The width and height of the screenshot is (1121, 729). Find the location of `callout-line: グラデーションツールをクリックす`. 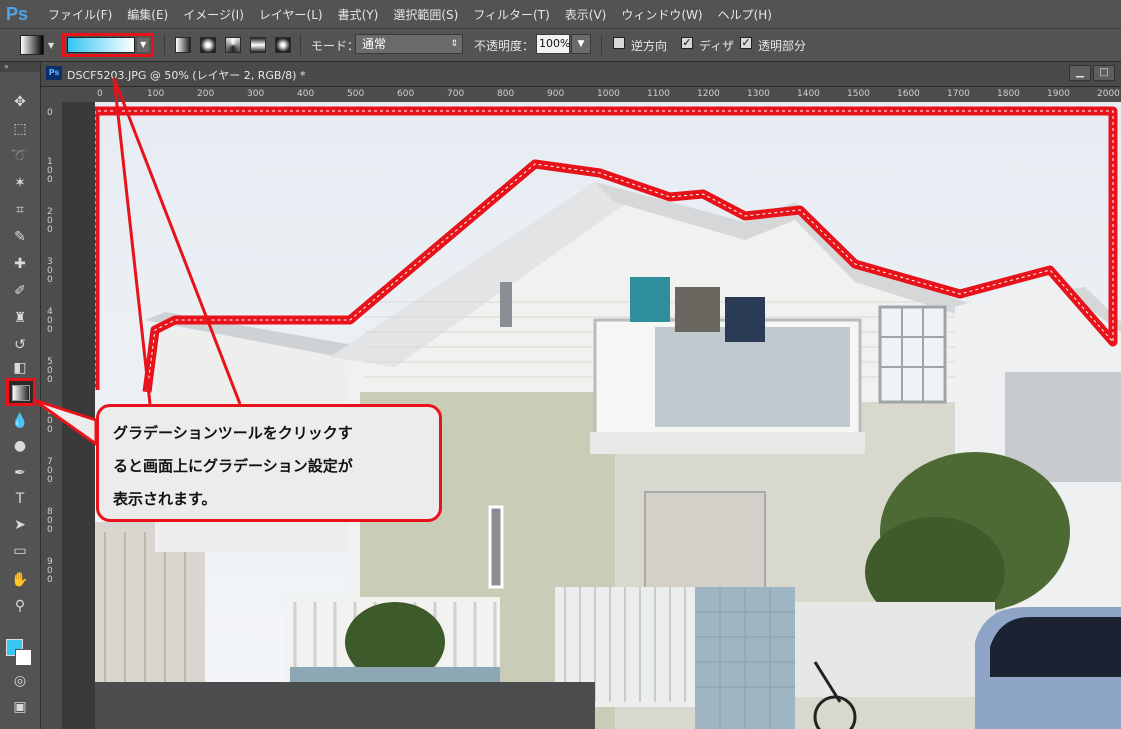

callout-line: グラデーションツールをクリックす is located at coordinates (233, 433).